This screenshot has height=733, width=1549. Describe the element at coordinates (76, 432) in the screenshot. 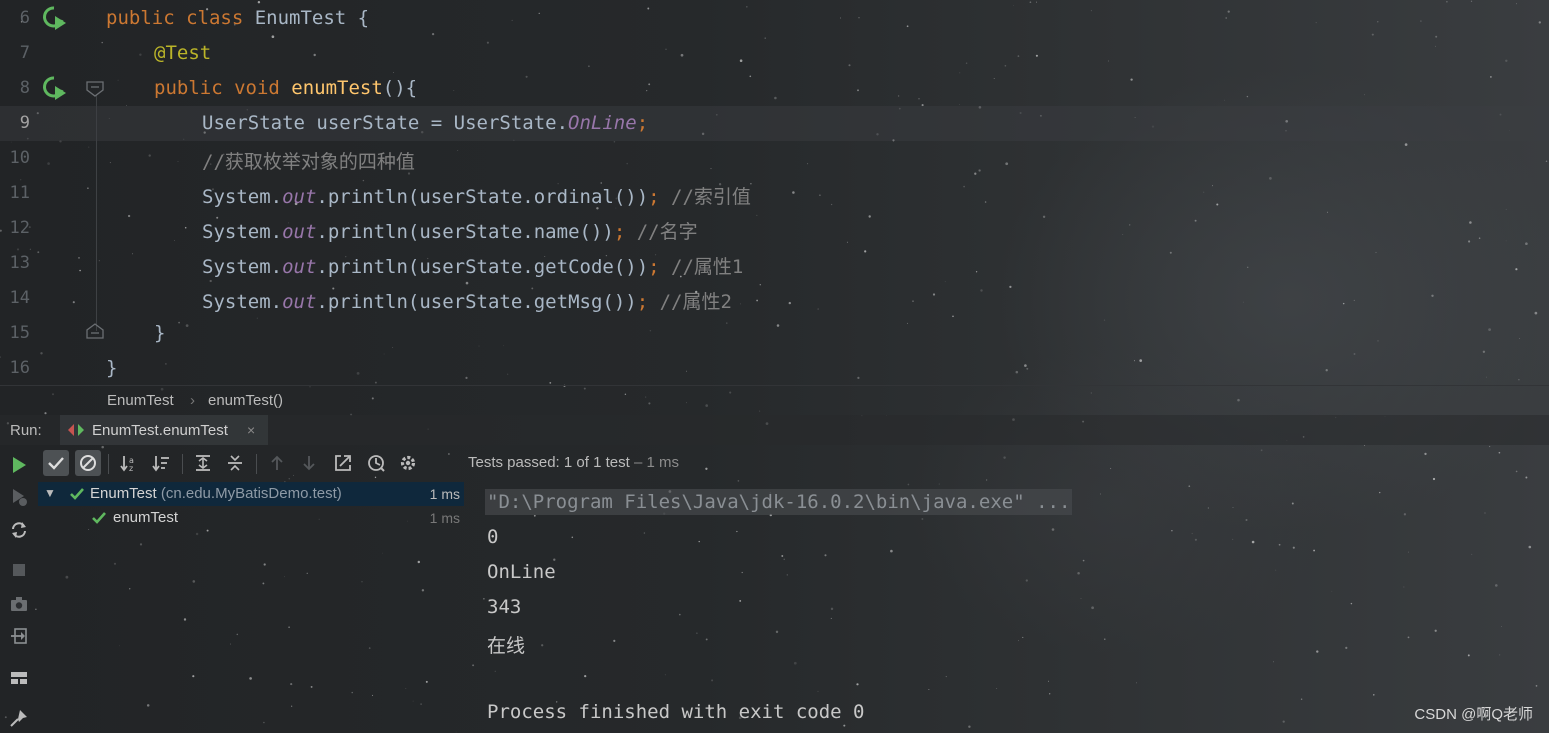

I see `junit-config-icon` at that location.